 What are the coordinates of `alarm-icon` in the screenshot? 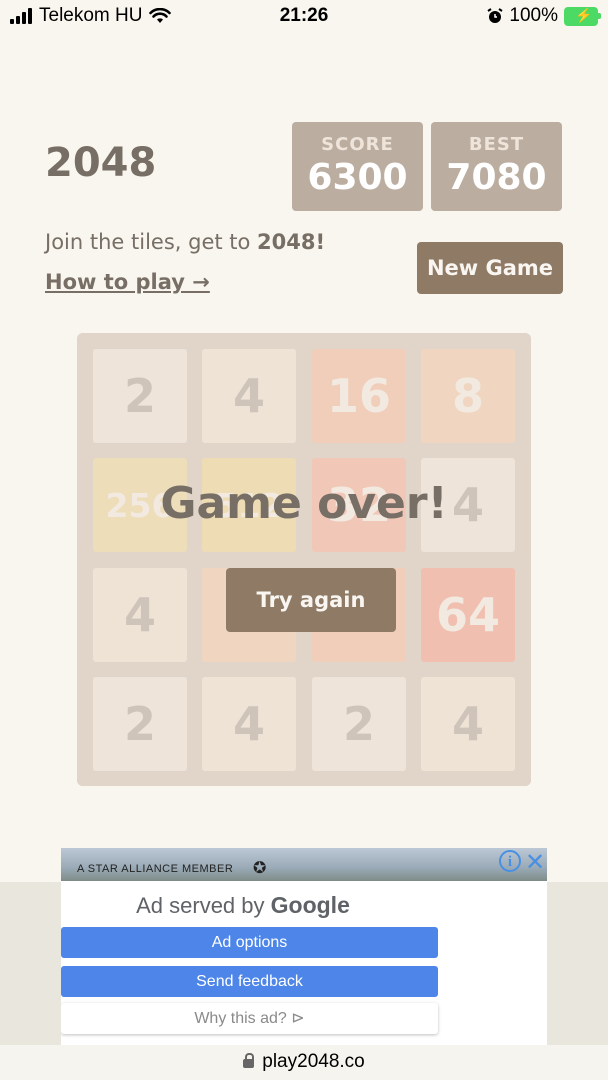 It's located at (495, 15).